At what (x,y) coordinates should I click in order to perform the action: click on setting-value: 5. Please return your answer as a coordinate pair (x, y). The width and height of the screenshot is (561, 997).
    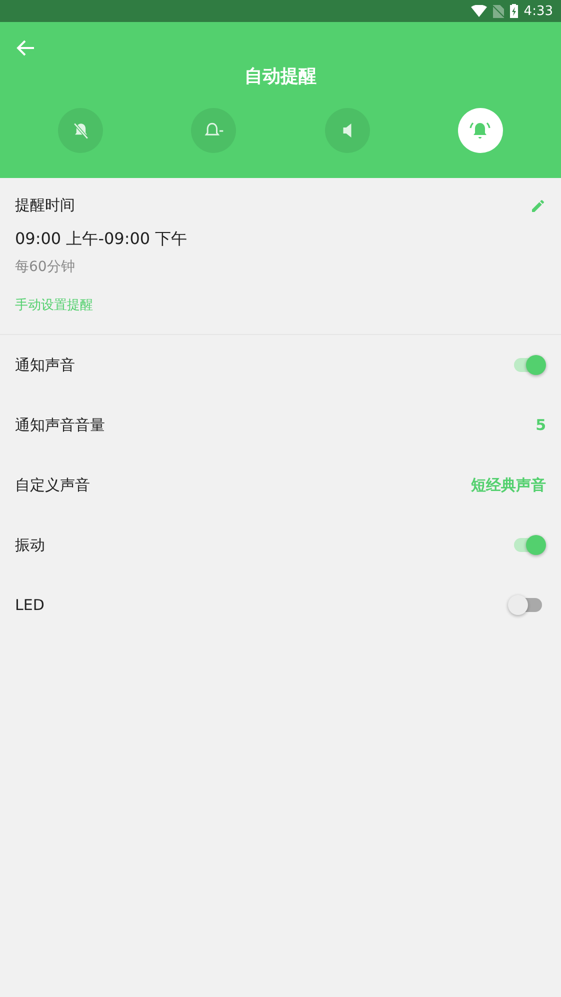
    Looking at the image, I should click on (541, 425).